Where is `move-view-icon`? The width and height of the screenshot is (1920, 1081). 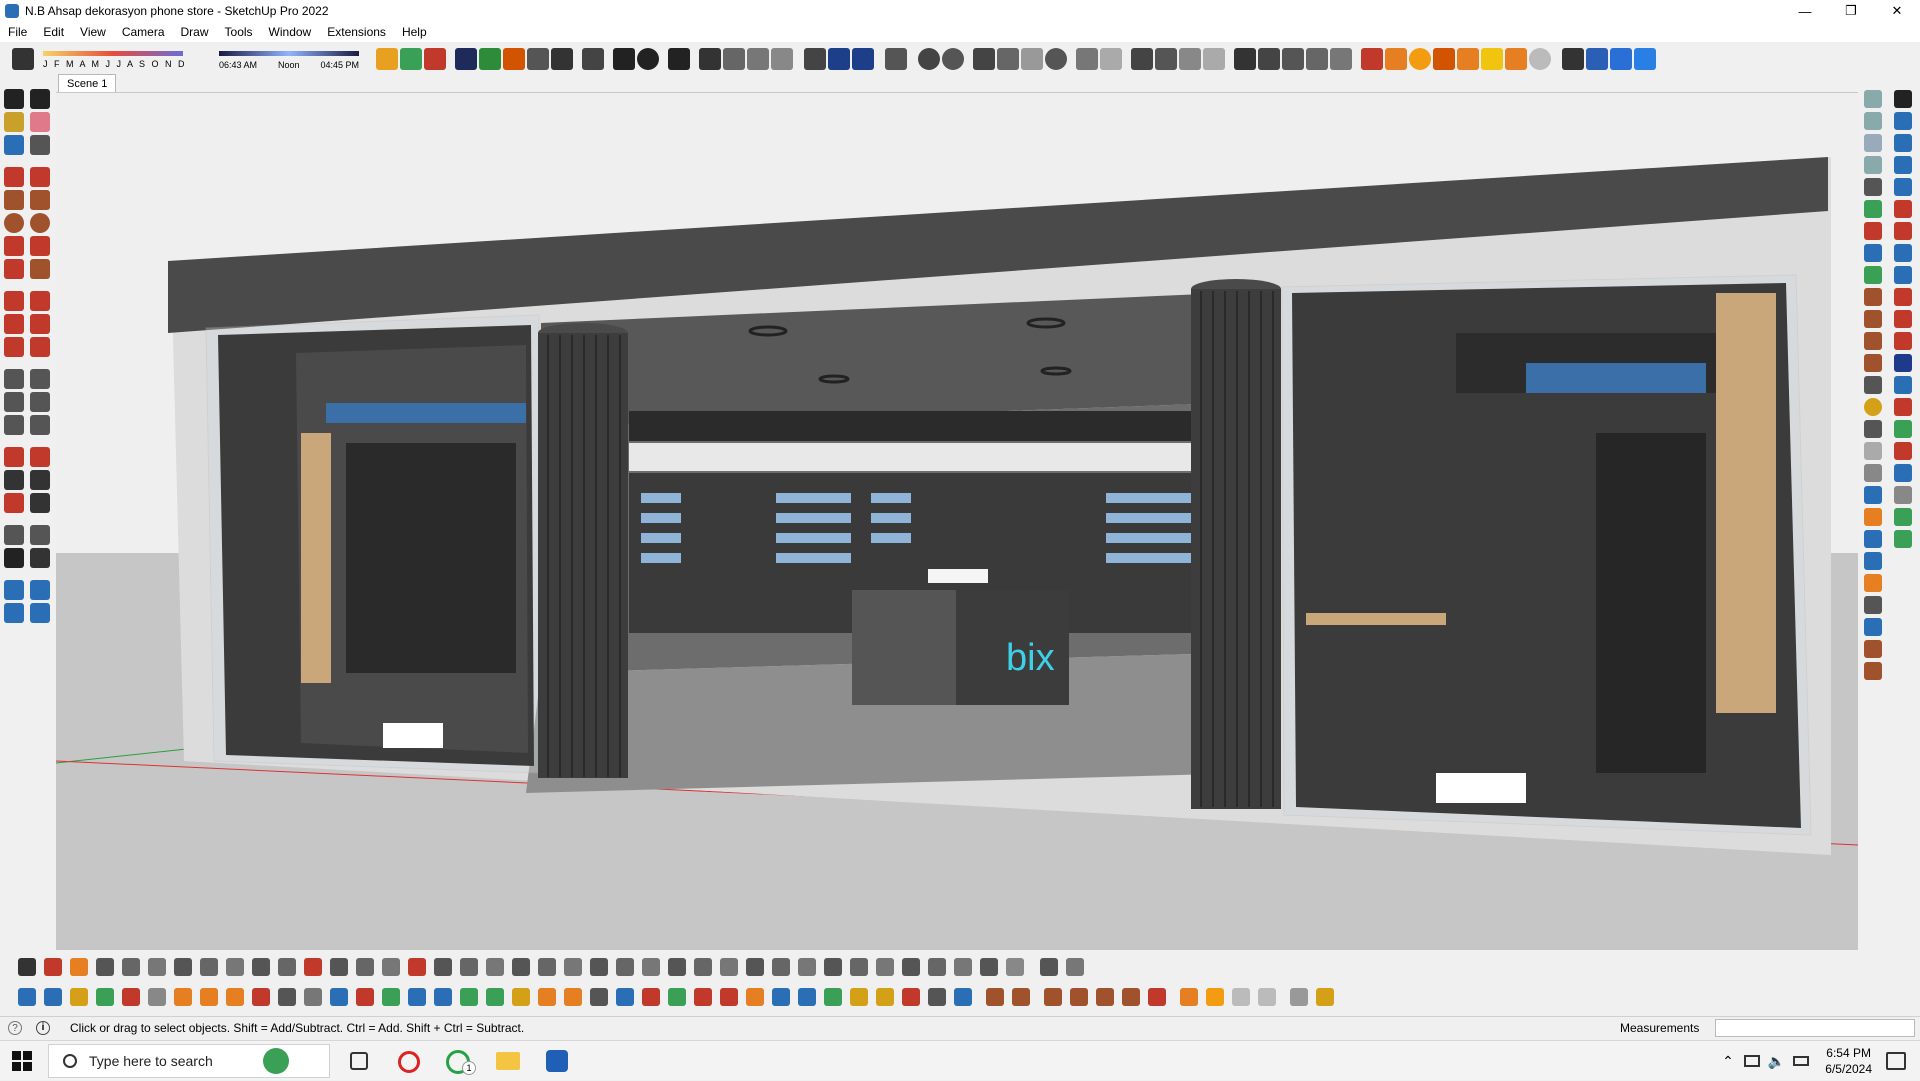
move-view-icon is located at coordinates (1573, 59).